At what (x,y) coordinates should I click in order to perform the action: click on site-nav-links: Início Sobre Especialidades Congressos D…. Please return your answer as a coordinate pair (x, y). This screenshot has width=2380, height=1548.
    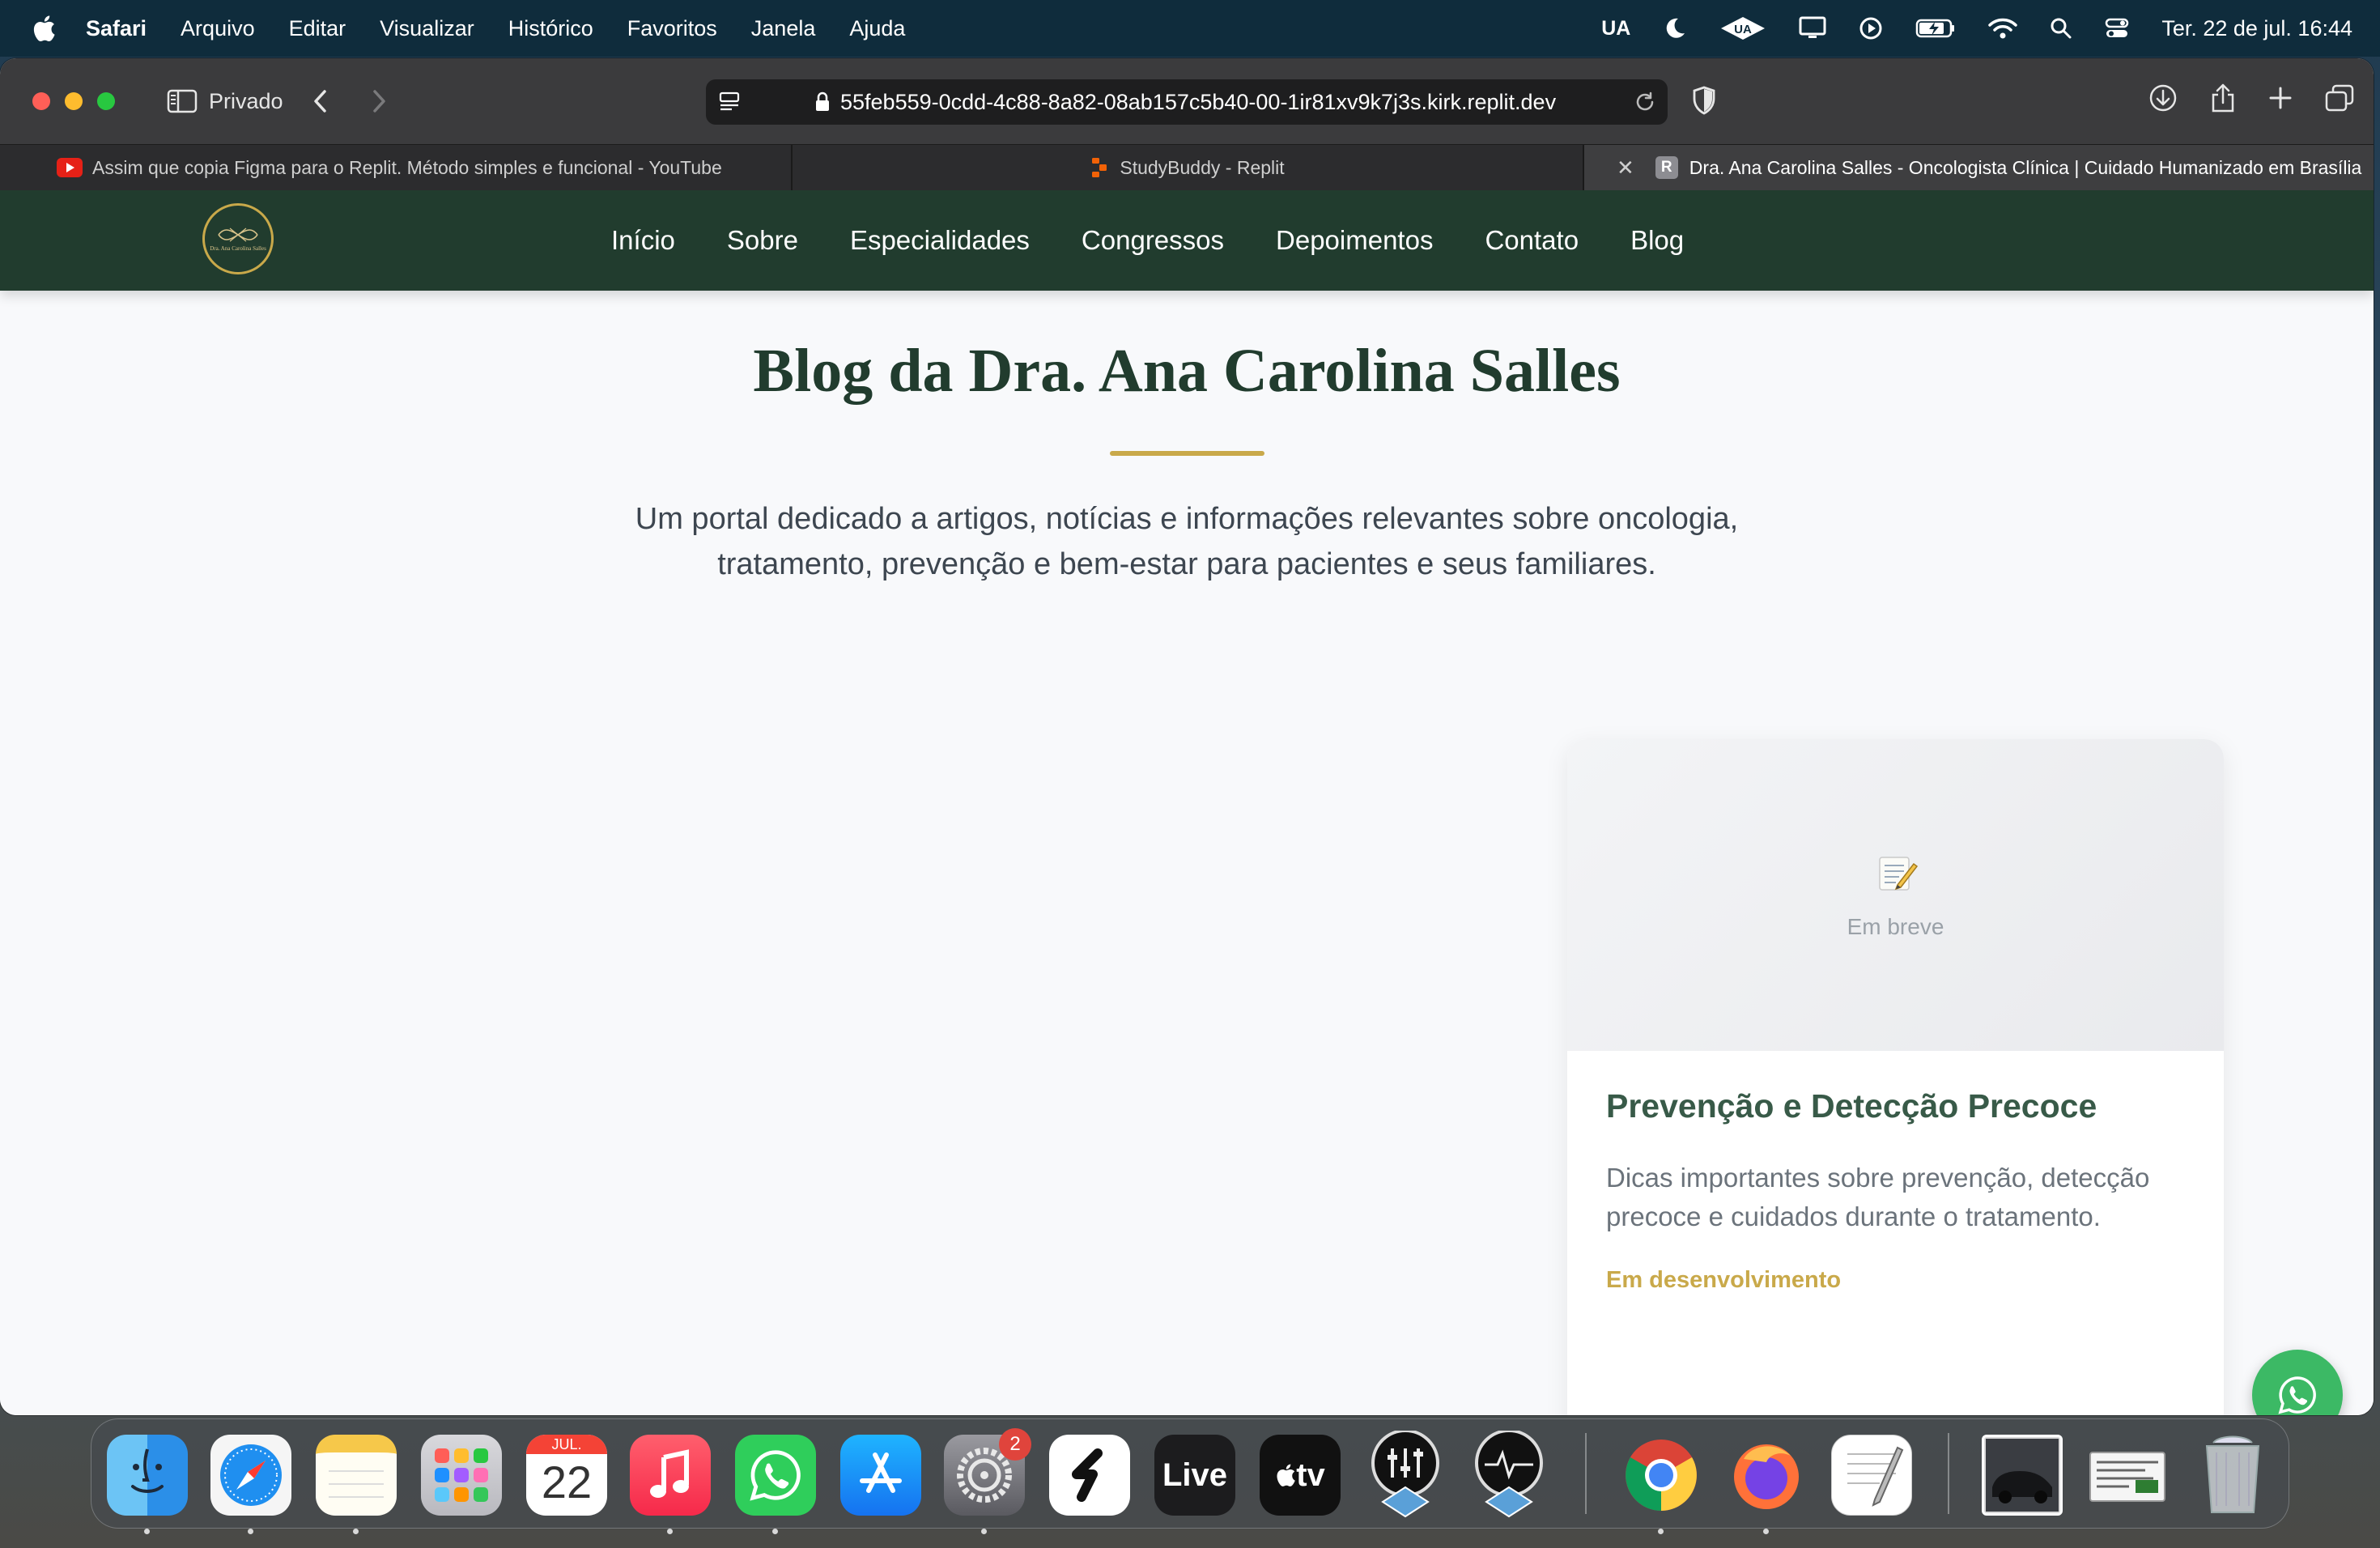
    Looking at the image, I should click on (1173, 240).